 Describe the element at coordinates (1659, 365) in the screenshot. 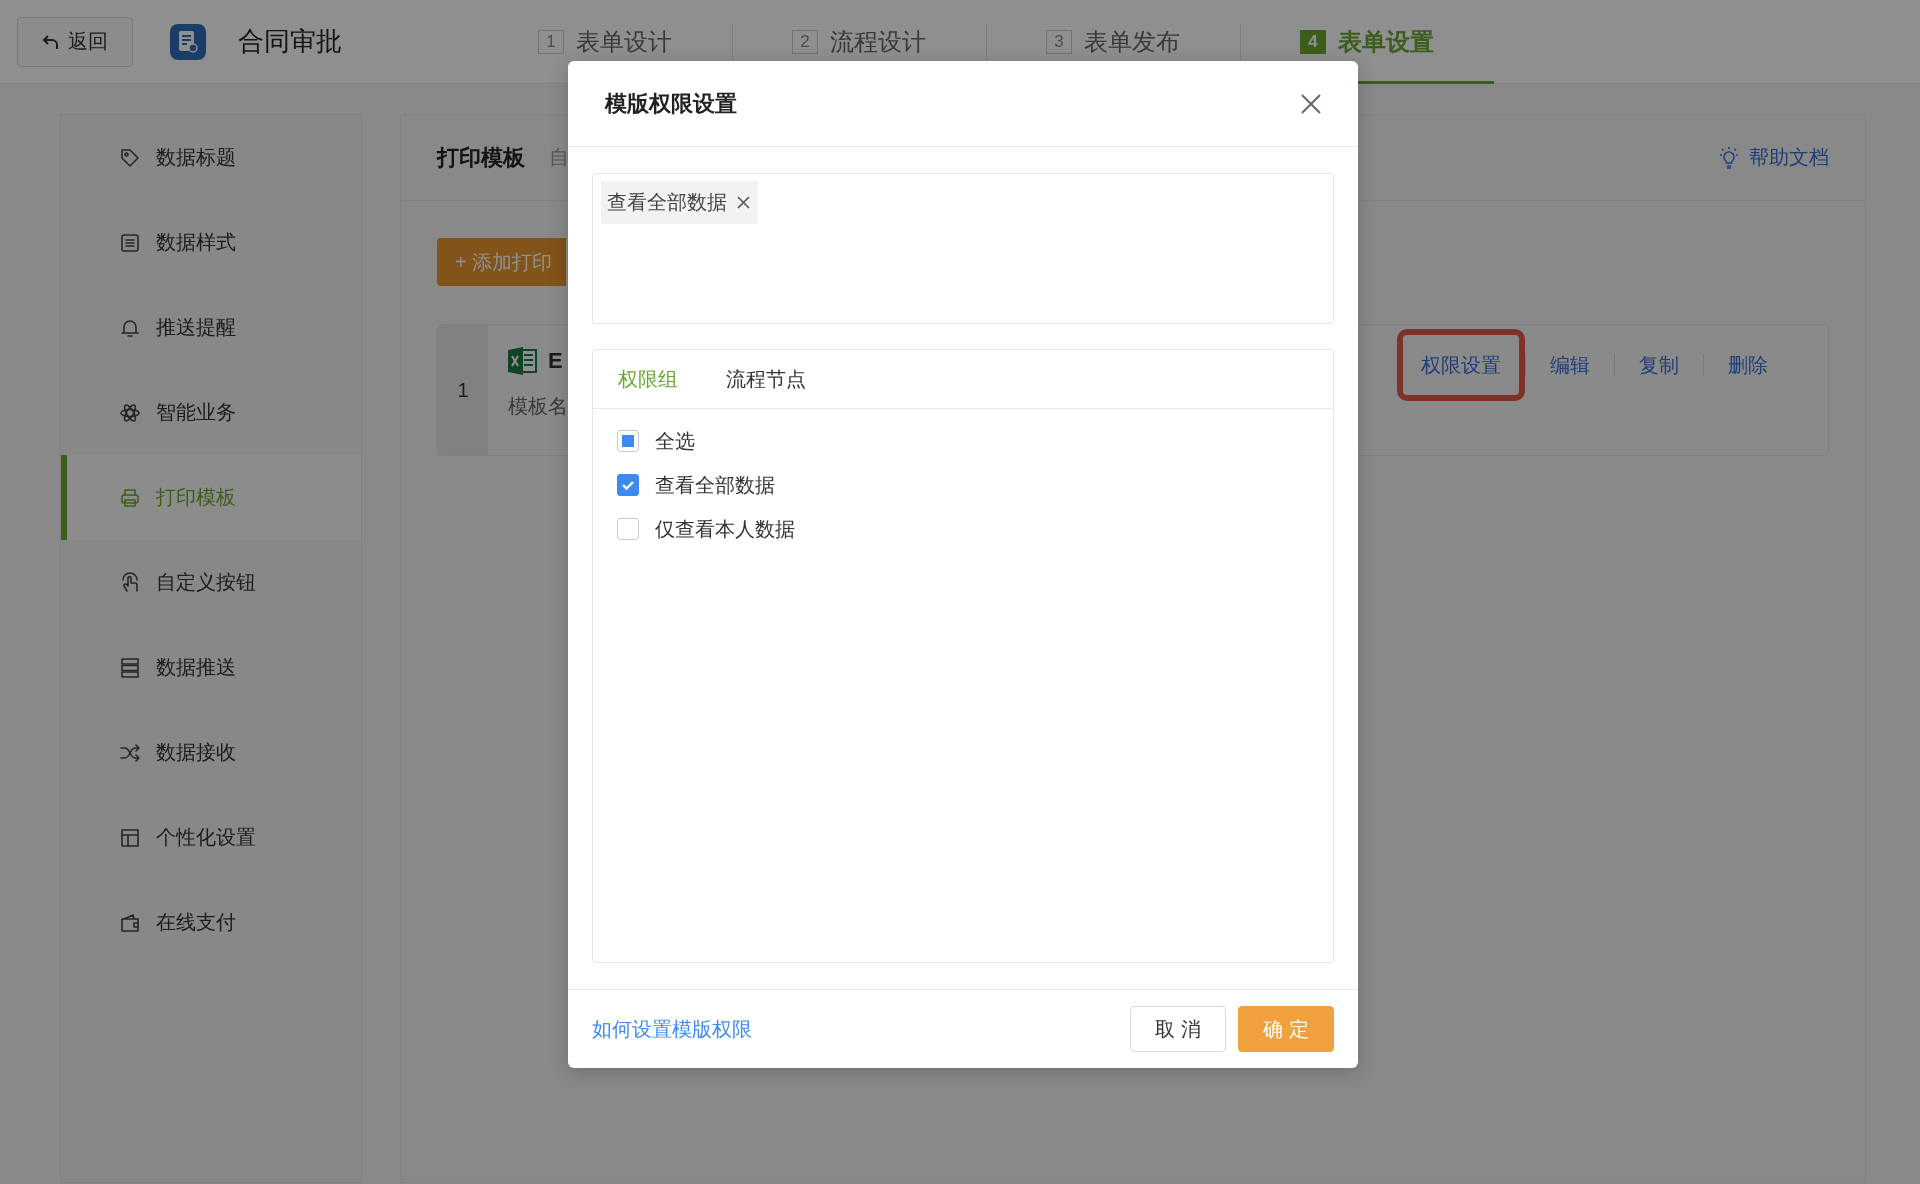

I see `action-link: 复制` at that location.